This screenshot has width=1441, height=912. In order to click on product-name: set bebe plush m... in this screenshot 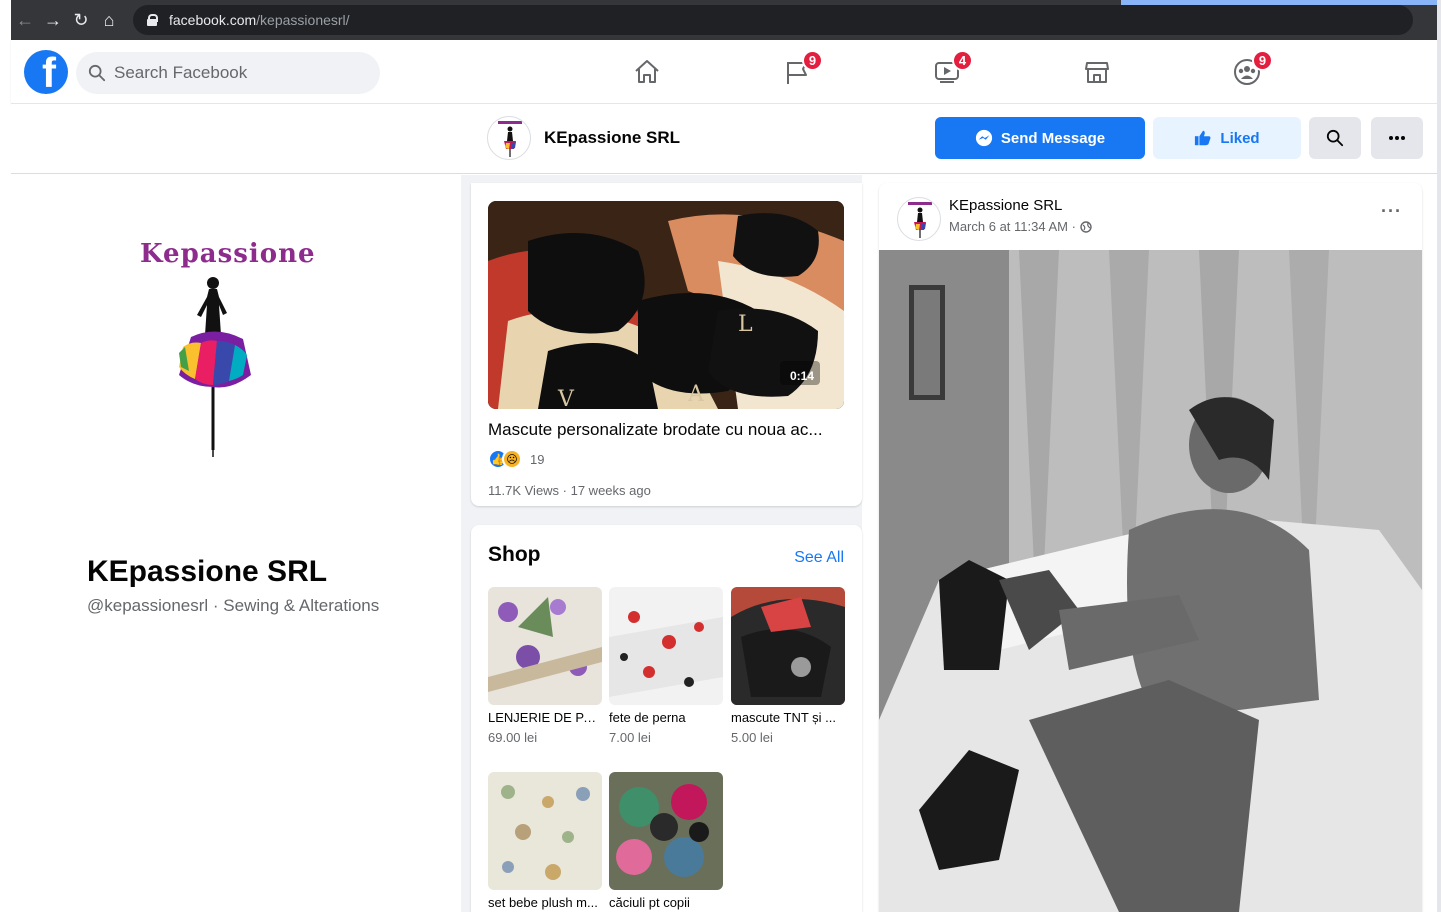, I will do `click(543, 902)`.